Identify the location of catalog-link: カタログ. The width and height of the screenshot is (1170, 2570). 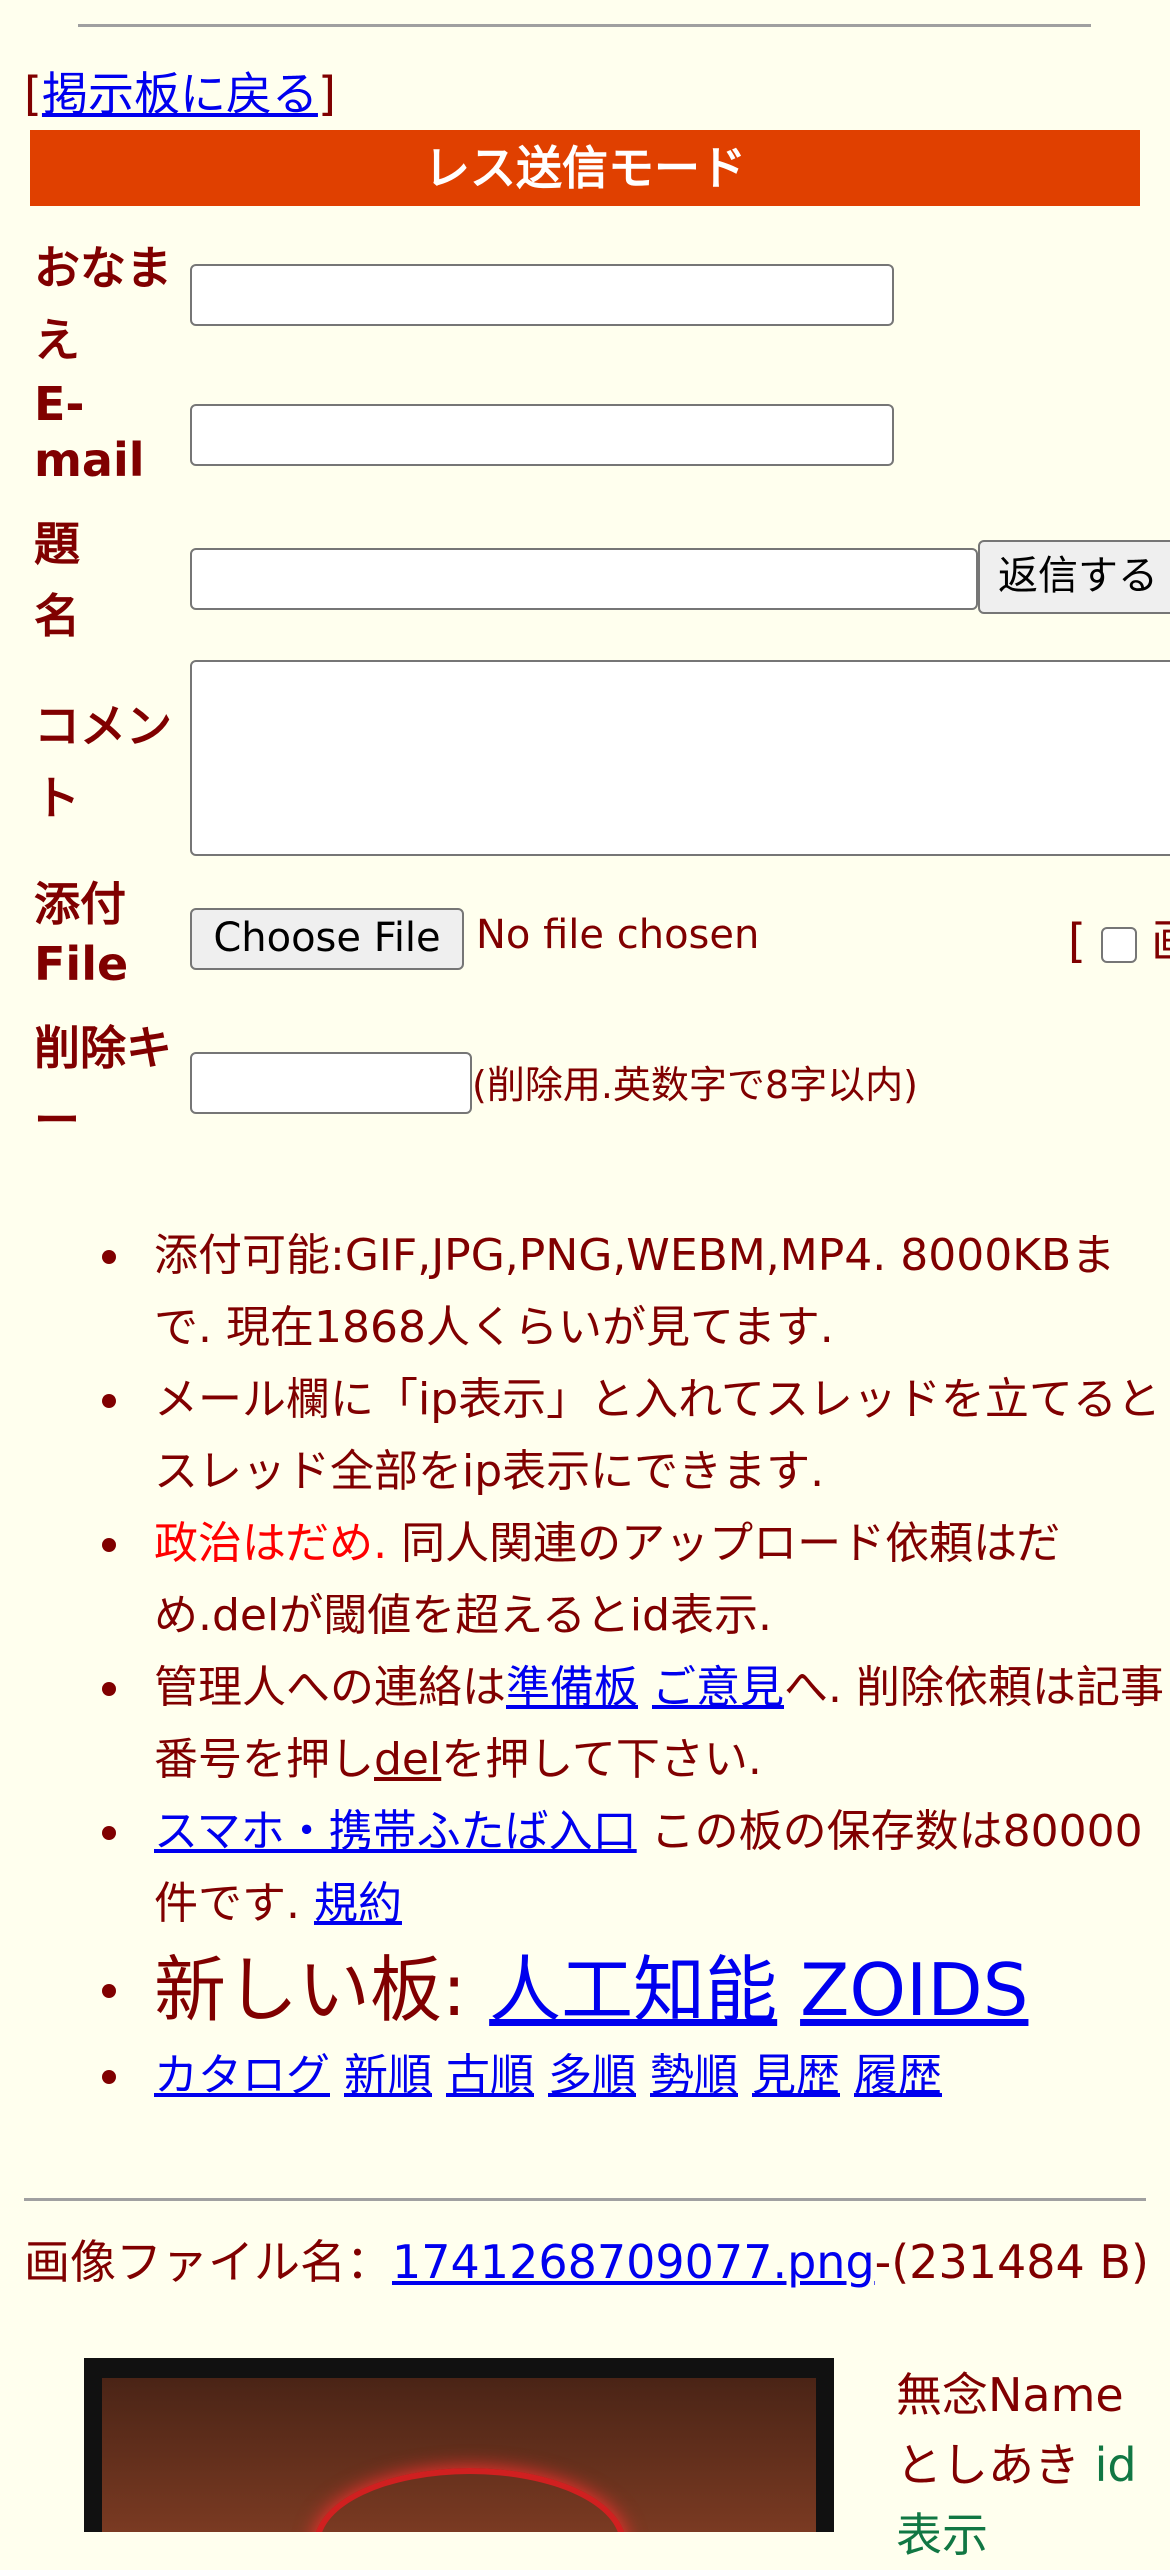
(242, 2075).